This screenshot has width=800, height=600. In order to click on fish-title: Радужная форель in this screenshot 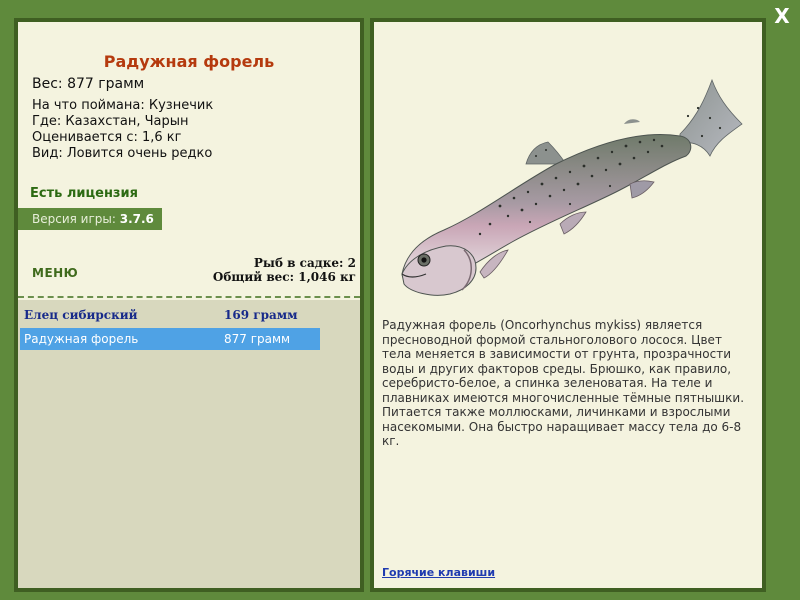, I will do `click(189, 61)`.